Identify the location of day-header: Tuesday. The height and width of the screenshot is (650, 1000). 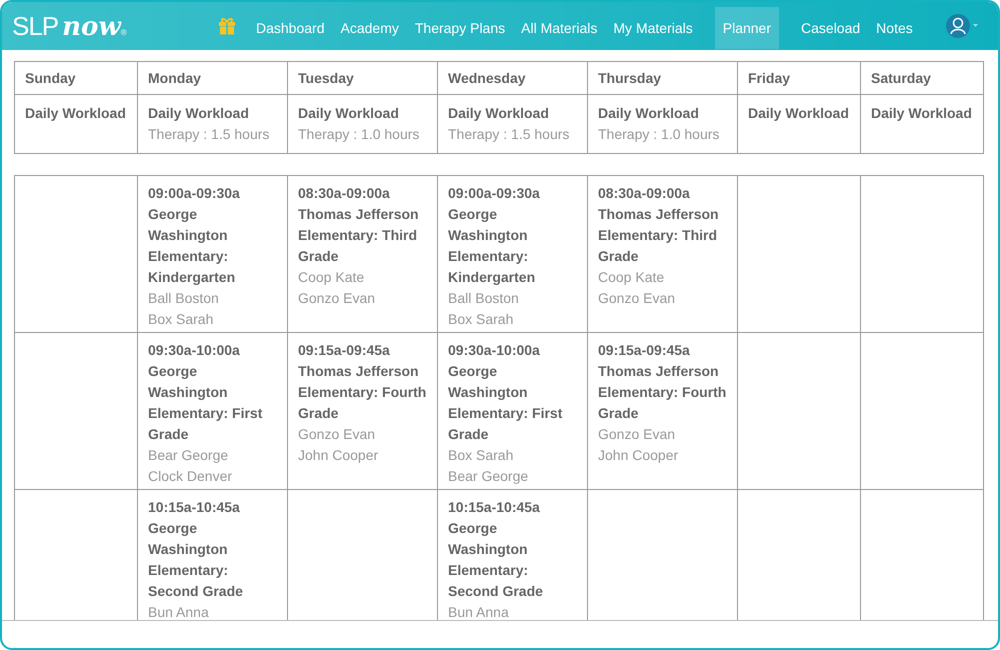
(363, 78).